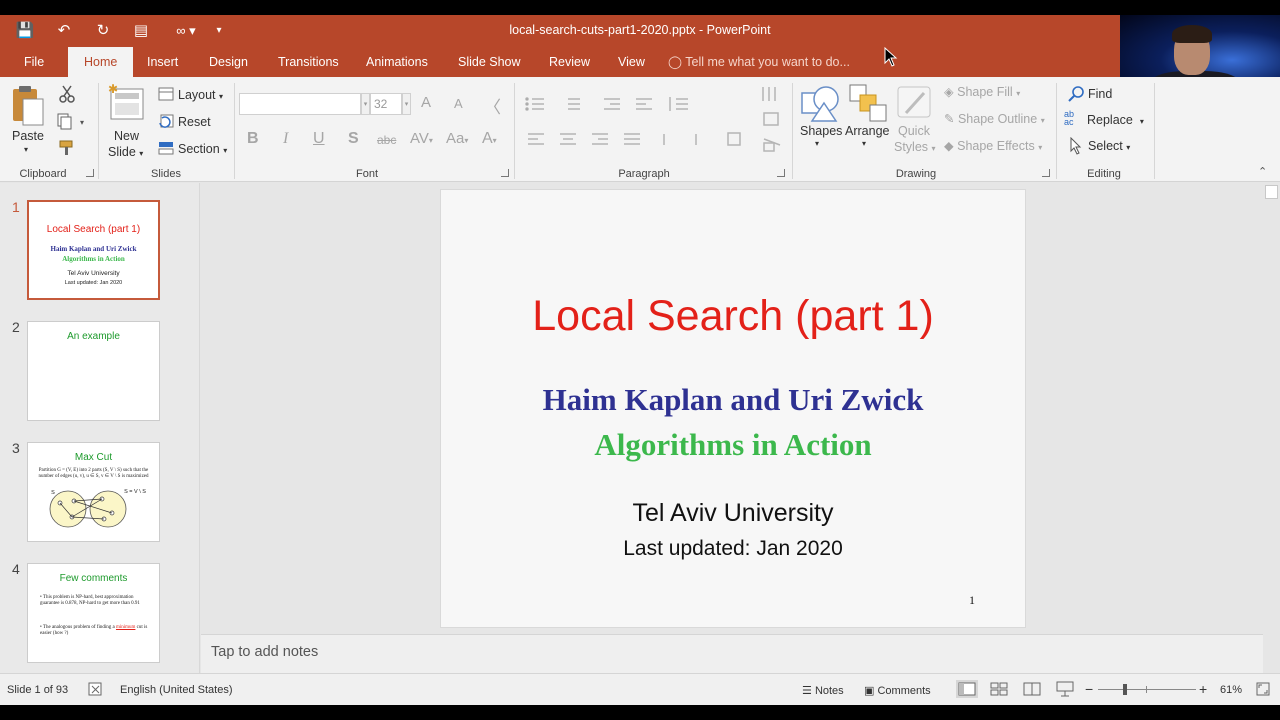  Describe the element at coordinates (733, 316) in the screenshot. I see `slide-title: Local Search (part 1)` at that location.